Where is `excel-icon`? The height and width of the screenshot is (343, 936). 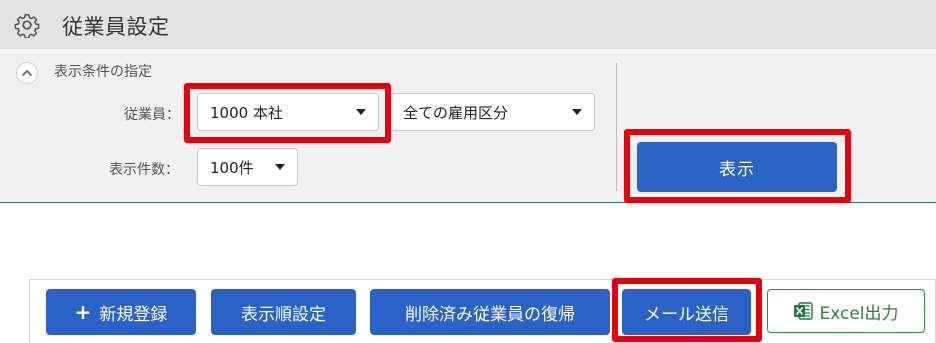
excel-icon is located at coordinates (804, 311).